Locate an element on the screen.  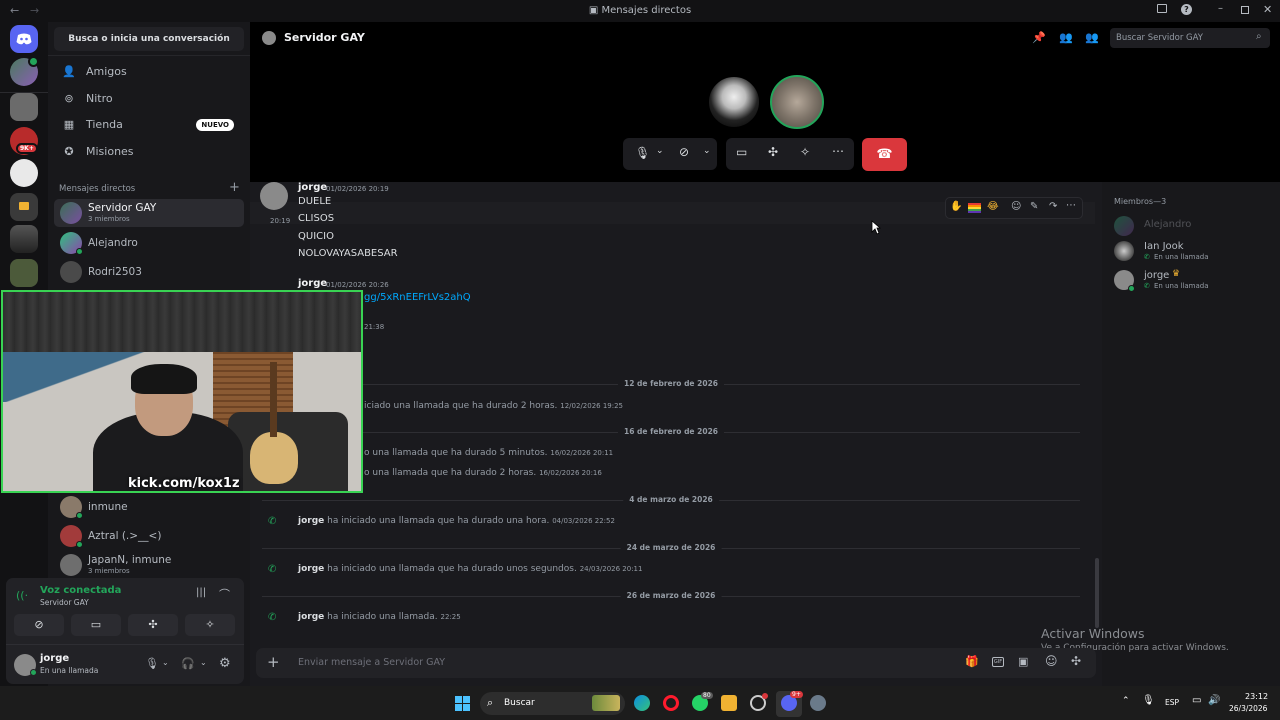
dm-item-japann: JapanN, inmune 3 miembros is located at coordinates (149, 565).